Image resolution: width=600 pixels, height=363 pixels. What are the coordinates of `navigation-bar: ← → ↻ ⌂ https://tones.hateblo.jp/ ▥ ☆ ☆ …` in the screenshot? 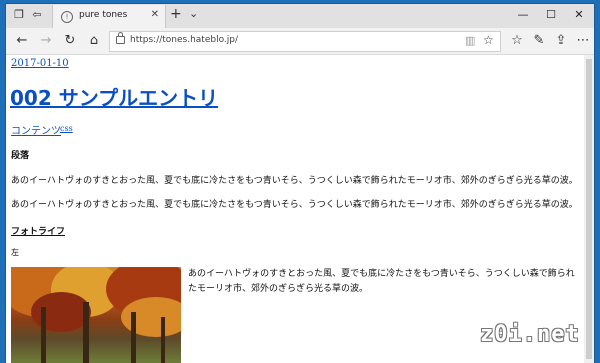 It's located at (300, 41).